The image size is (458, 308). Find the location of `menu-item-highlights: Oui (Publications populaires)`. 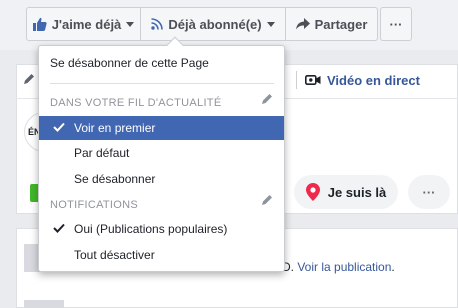

menu-item-highlights: Oui (Publications populaires) is located at coordinates (161, 229).